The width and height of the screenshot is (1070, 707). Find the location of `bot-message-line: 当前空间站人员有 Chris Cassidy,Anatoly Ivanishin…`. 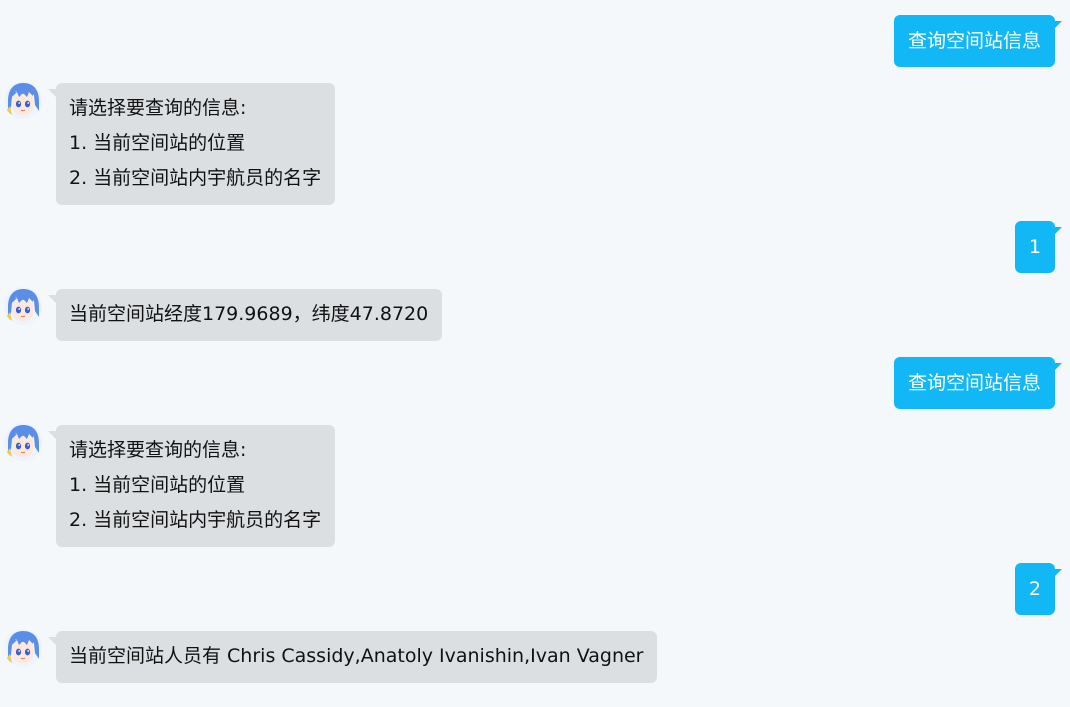

bot-message-line: 当前空间站人员有 Chris Cassidy,Anatoly Ivanishin… is located at coordinates (356, 656).